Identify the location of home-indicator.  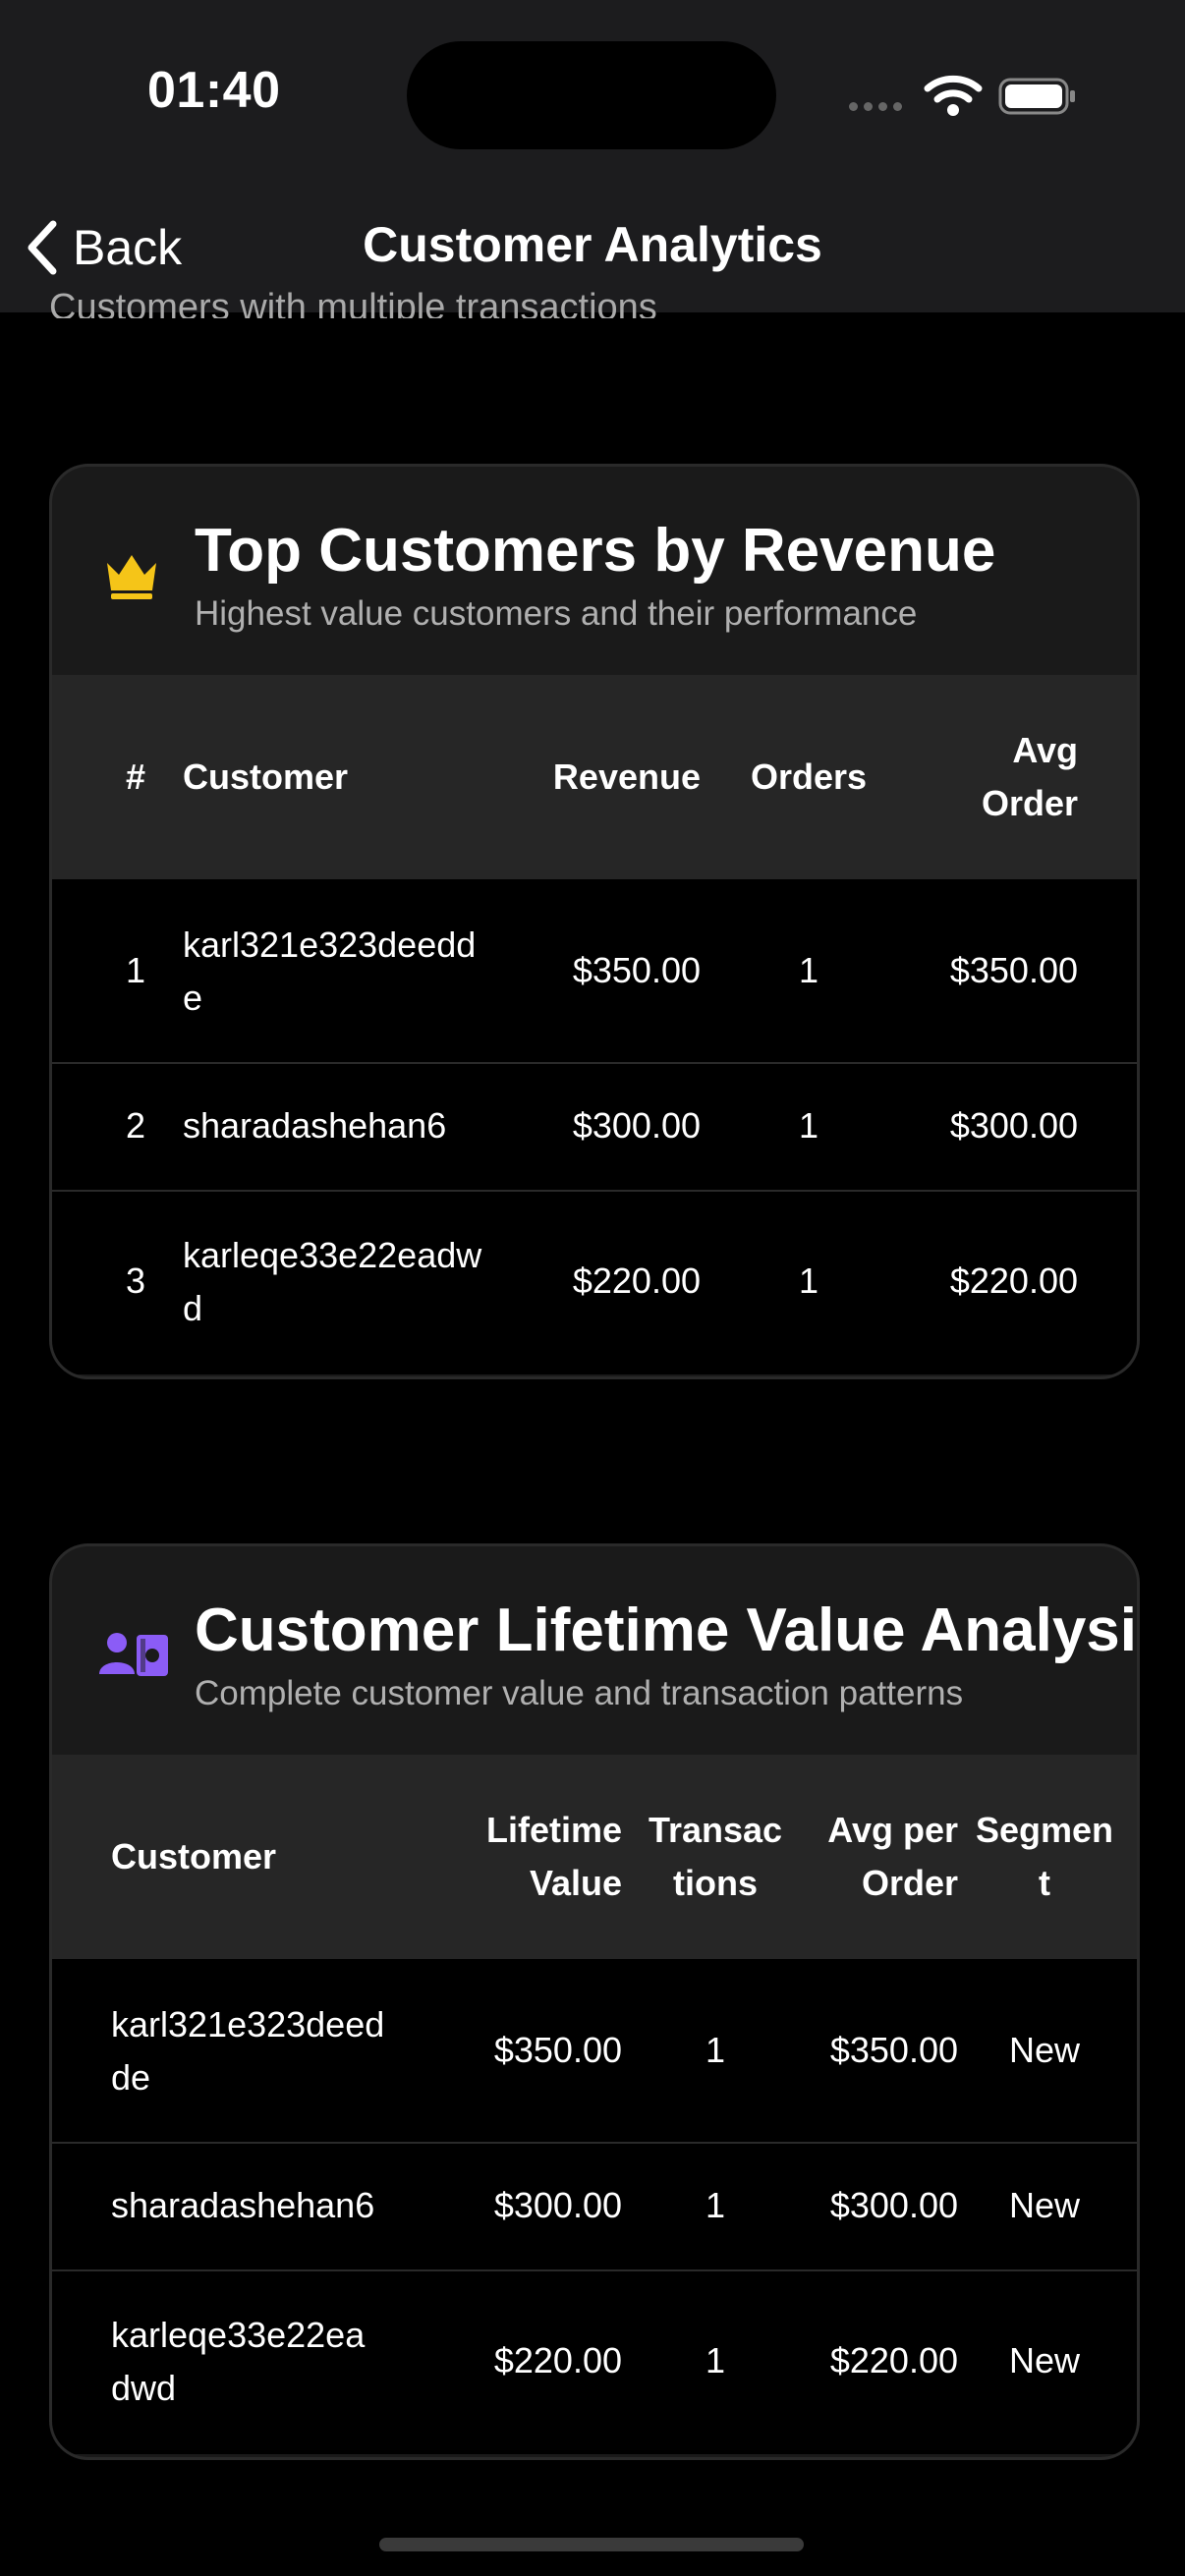
(592, 2544).